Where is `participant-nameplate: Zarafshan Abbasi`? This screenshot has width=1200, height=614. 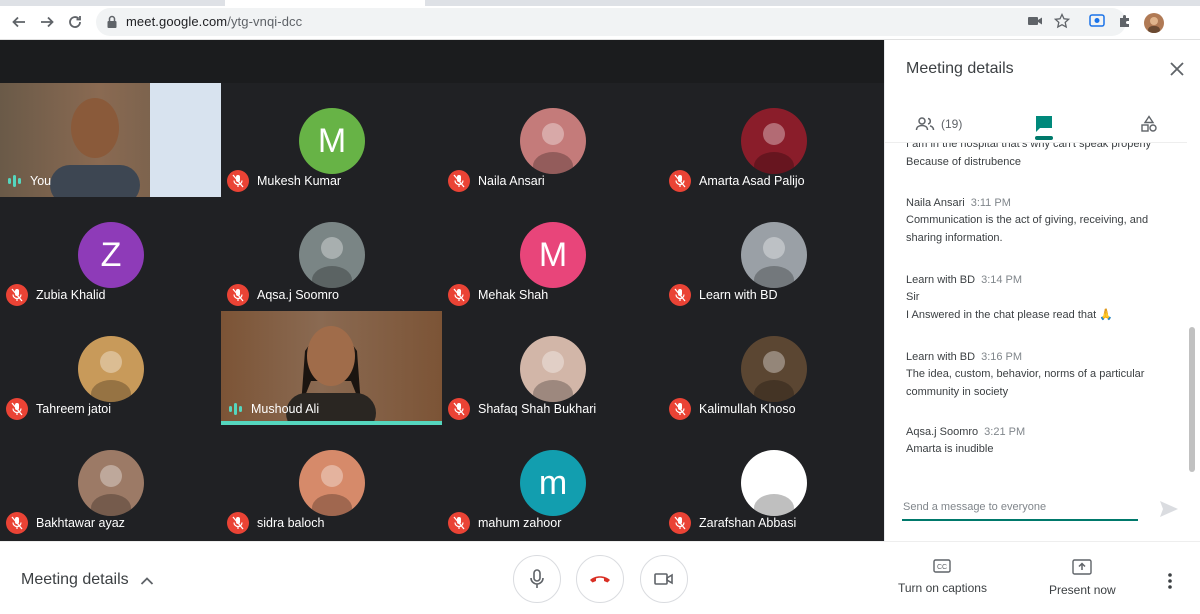
participant-nameplate: Zarafshan Abbasi is located at coordinates (732, 523).